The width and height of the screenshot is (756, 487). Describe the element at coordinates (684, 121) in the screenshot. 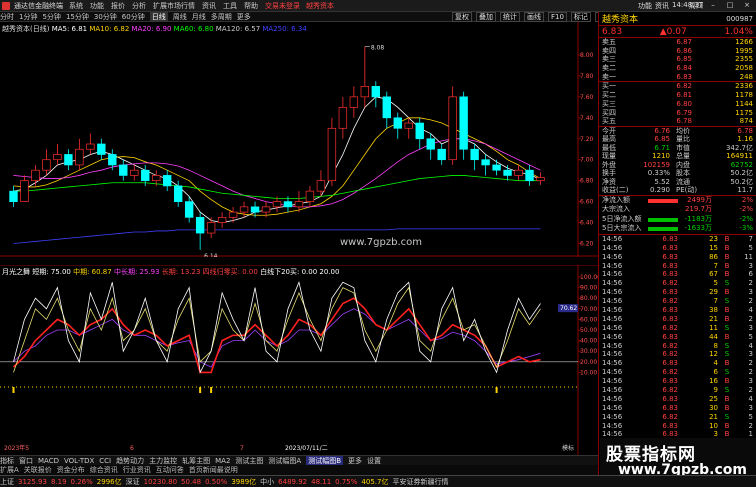

I see `order-price: 6.78` at that location.